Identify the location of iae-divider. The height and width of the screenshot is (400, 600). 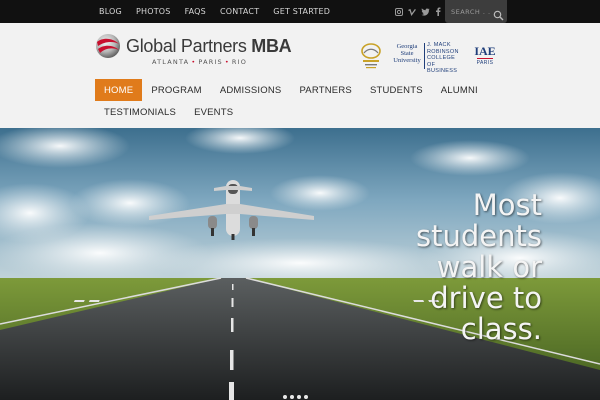
(485, 58).